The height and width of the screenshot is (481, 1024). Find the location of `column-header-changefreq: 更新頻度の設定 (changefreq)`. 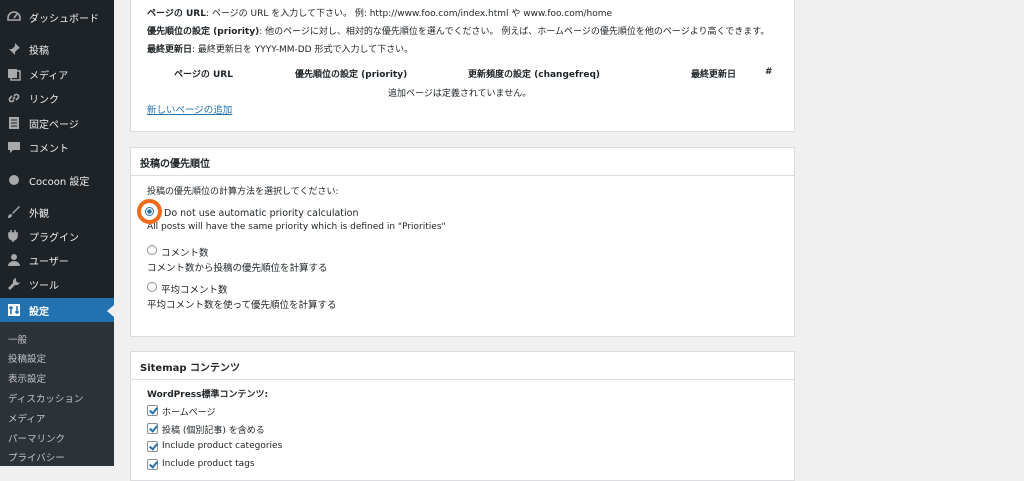

column-header-changefreq: 更新頻度の設定 (changefreq) is located at coordinates (534, 75).